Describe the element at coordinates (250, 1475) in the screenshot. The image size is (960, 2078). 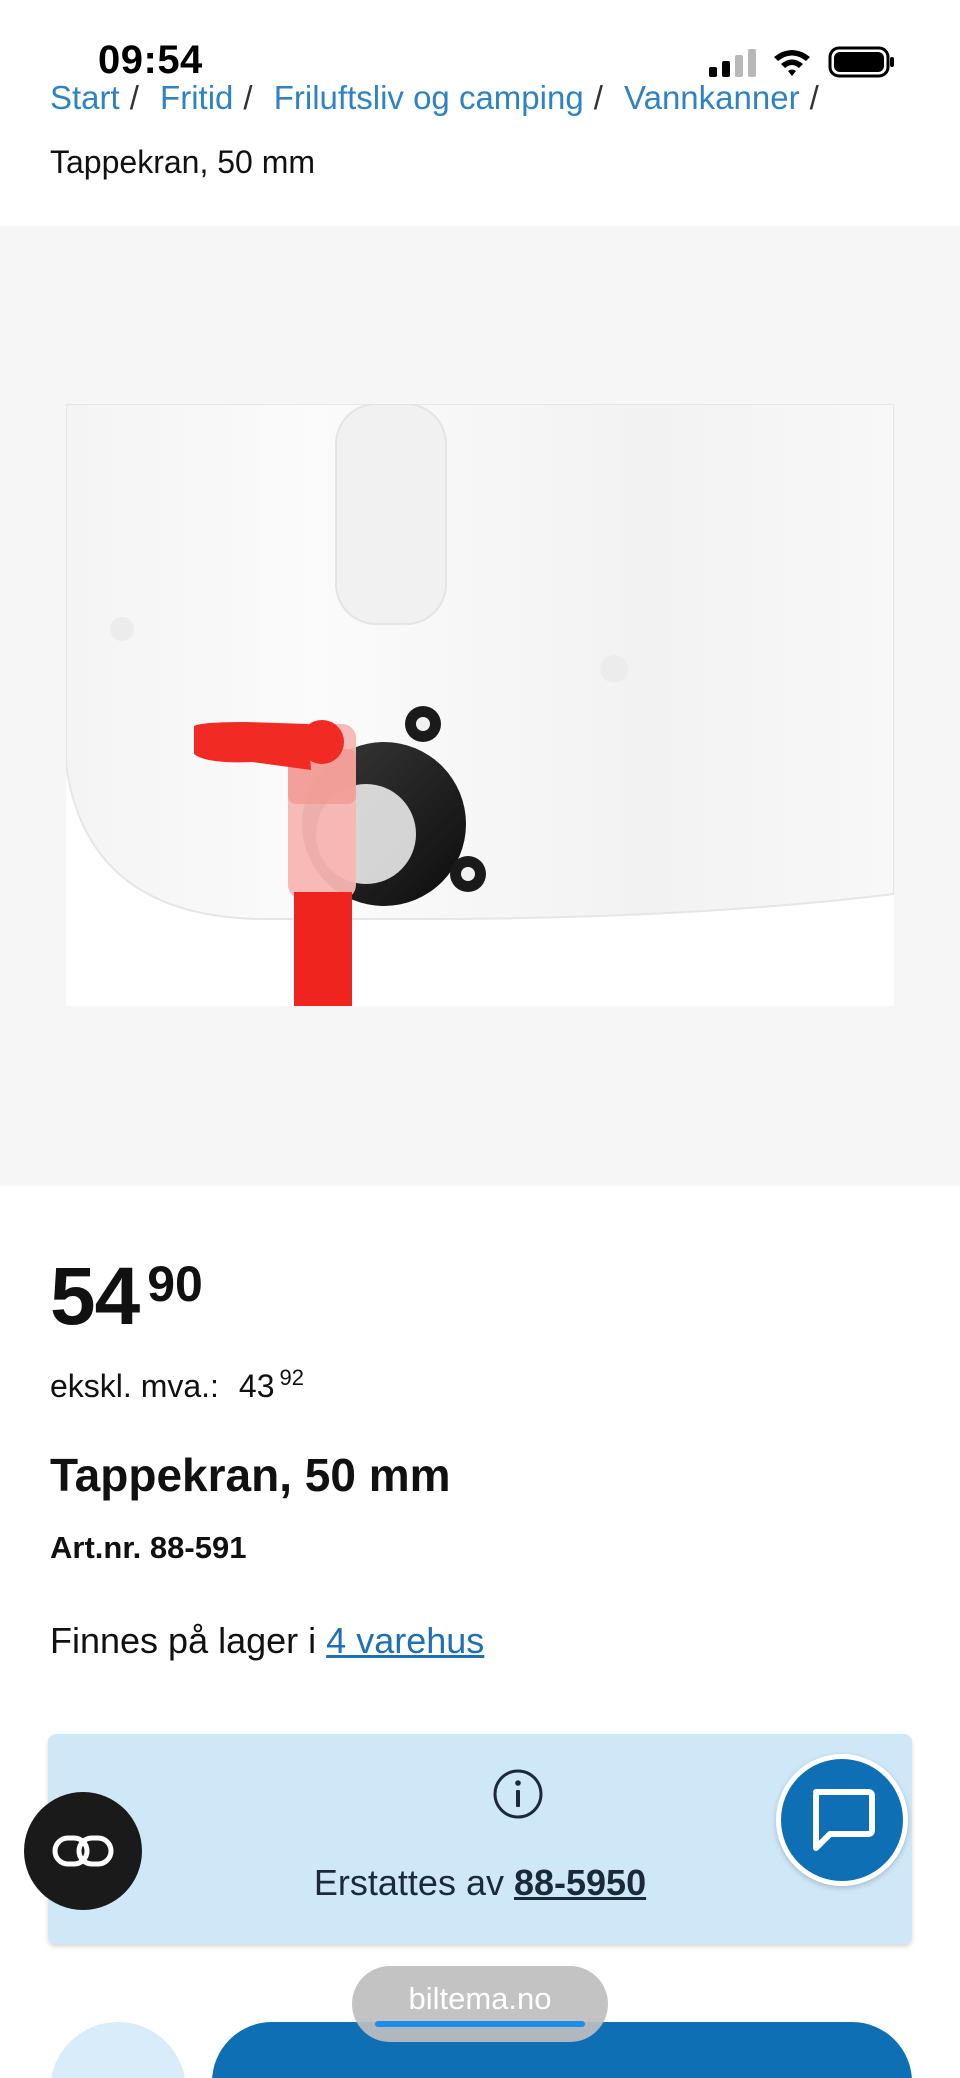
I see `product-title: Tappekran, 50 mm` at that location.